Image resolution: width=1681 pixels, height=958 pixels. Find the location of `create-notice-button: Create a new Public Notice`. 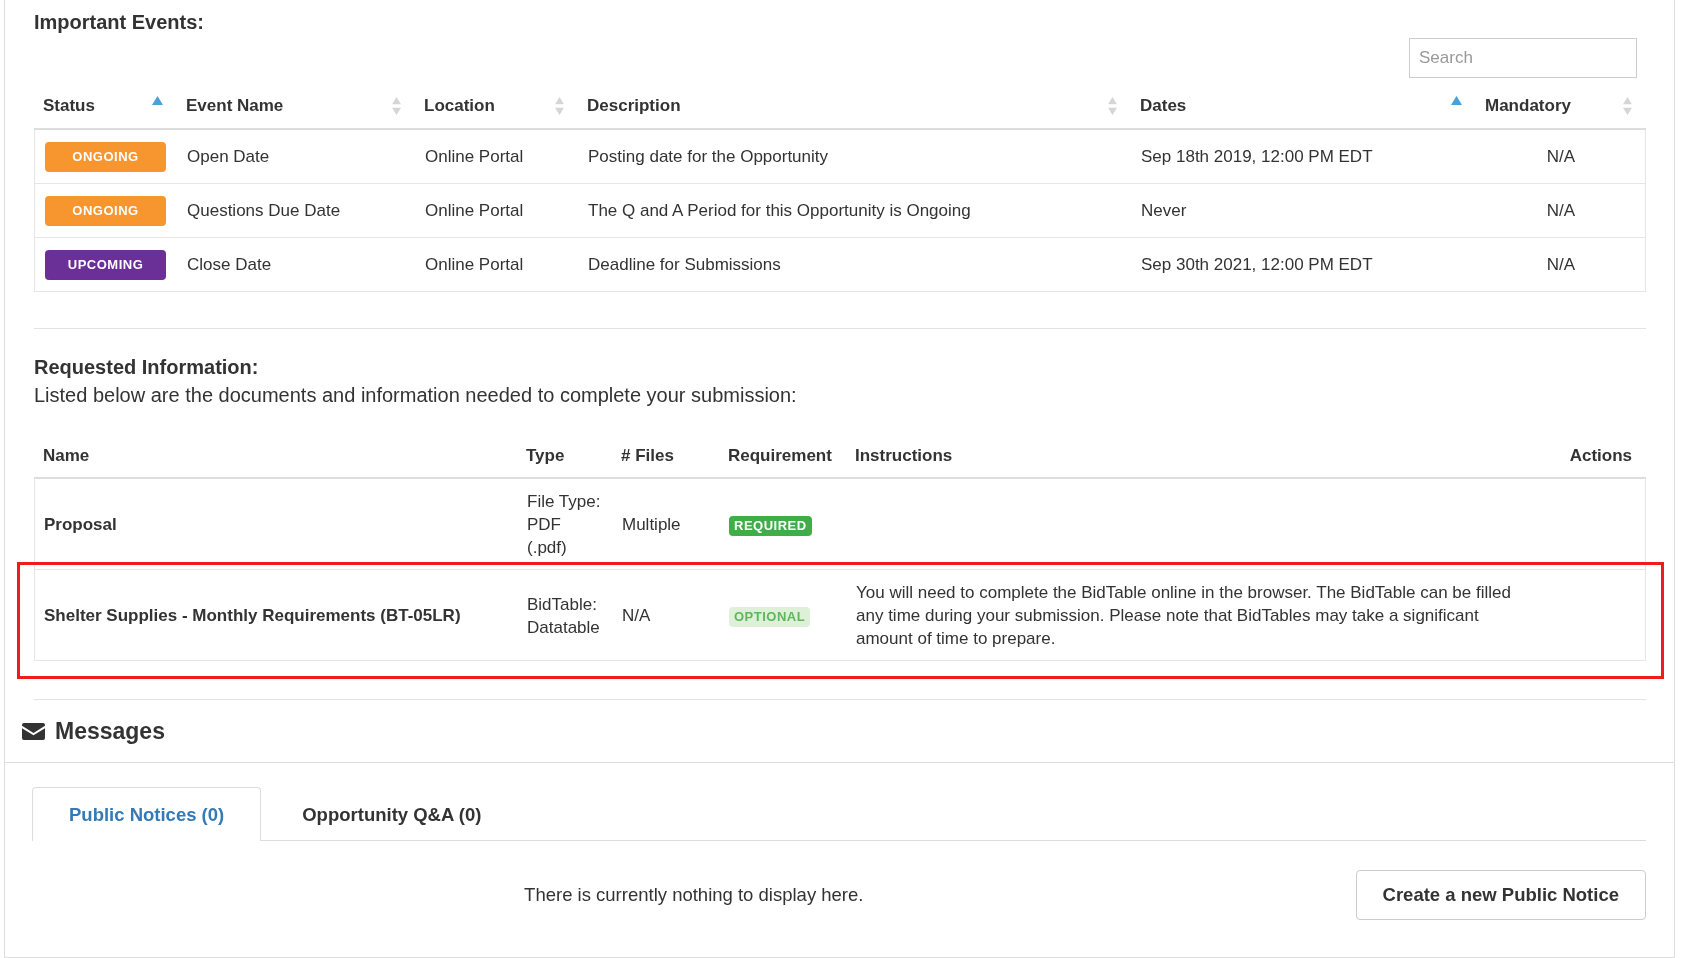

create-notice-button: Create a new Public Notice is located at coordinates (1500, 895).